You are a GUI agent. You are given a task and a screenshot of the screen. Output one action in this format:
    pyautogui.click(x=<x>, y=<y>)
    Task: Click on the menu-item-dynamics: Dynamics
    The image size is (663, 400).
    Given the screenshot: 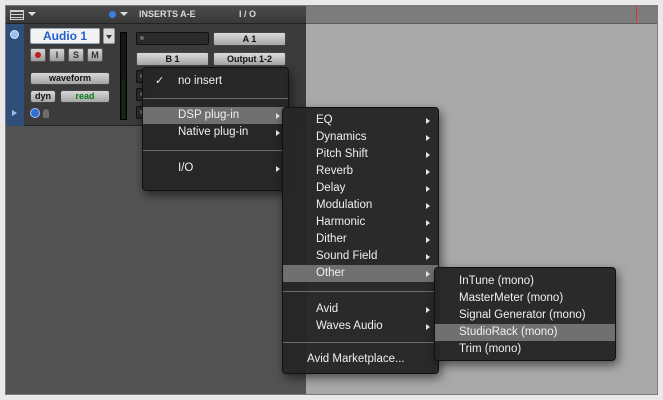 What is the action you would take?
    pyautogui.click(x=360, y=137)
    